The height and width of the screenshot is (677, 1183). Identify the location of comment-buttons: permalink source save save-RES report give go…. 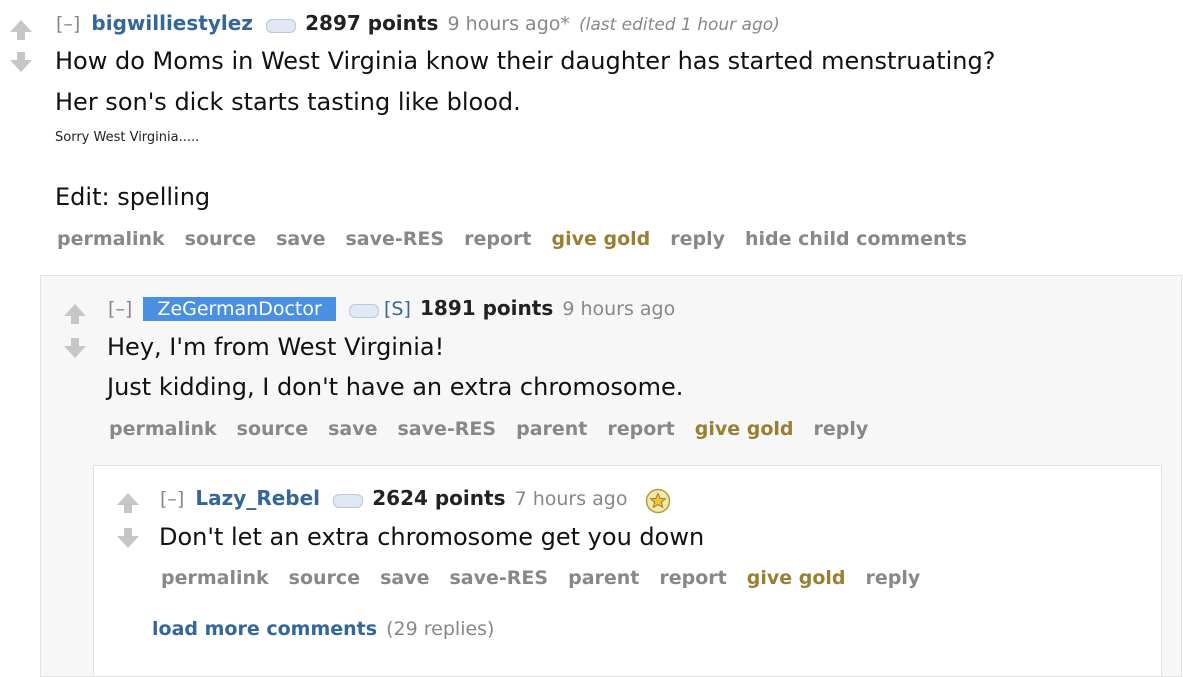
(522, 239).